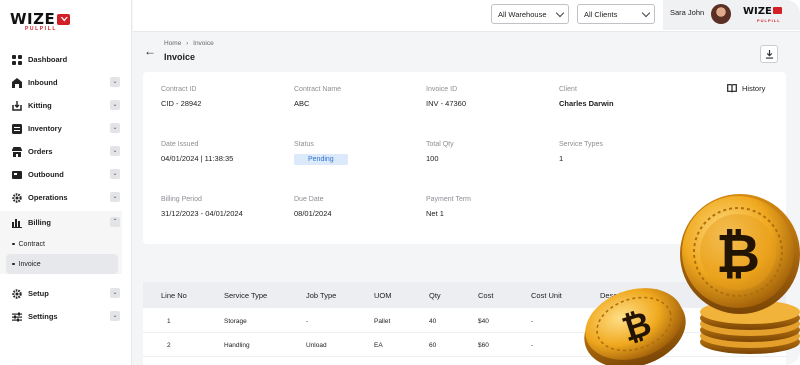 The image size is (800, 365). I want to click on field-due-date: Due Date 08/01/2024, so click(313, 207).